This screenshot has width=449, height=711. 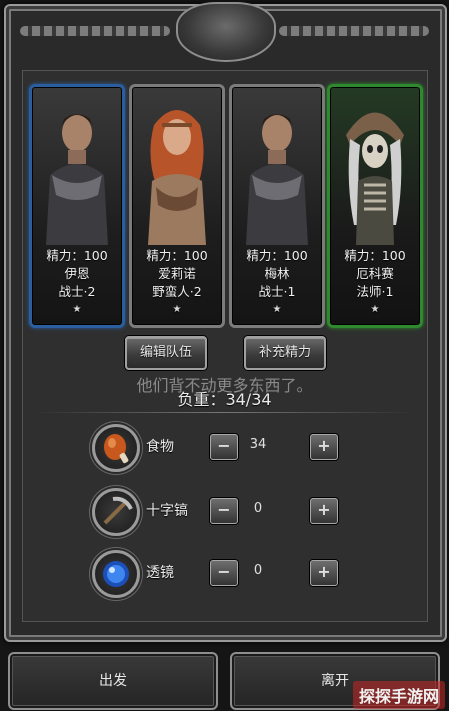 What do you see at coordinates (77, 179) in the screenshot?
I see `hero-portrait-ian` at bounding box center [77, 179].